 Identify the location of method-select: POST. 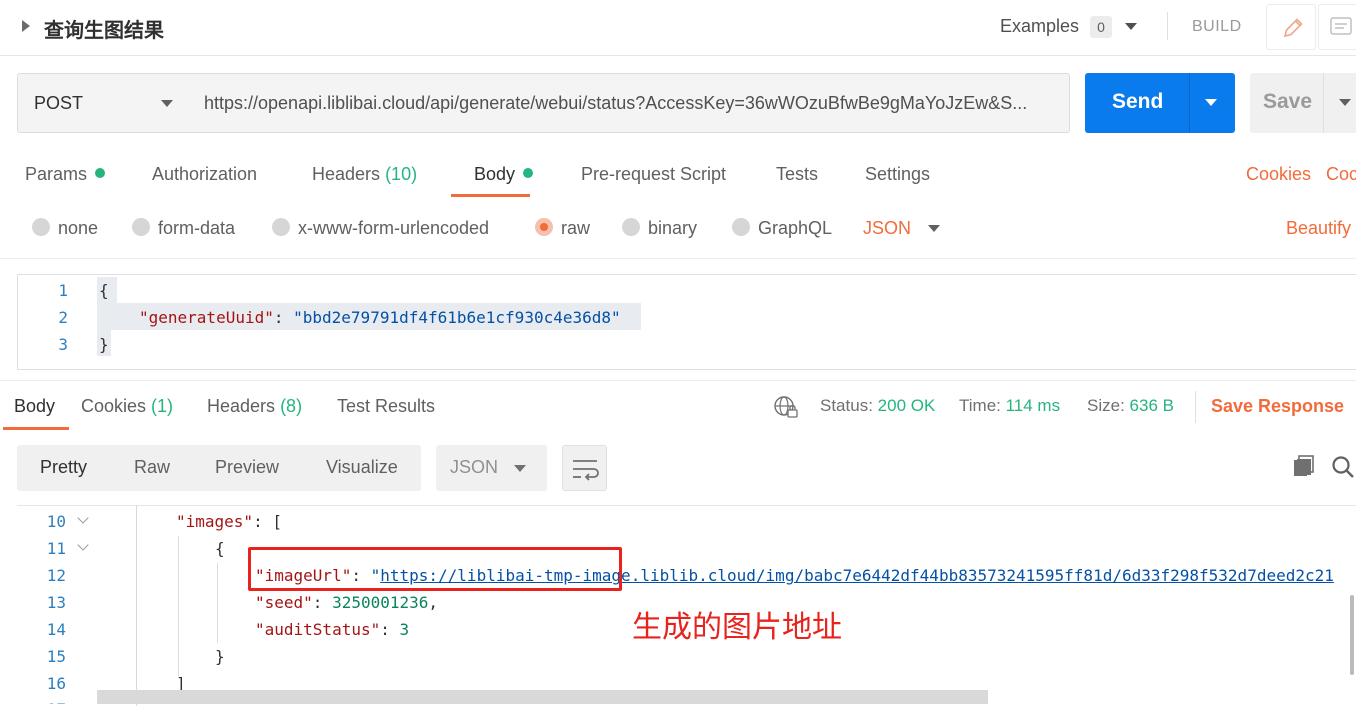
(104, 103).